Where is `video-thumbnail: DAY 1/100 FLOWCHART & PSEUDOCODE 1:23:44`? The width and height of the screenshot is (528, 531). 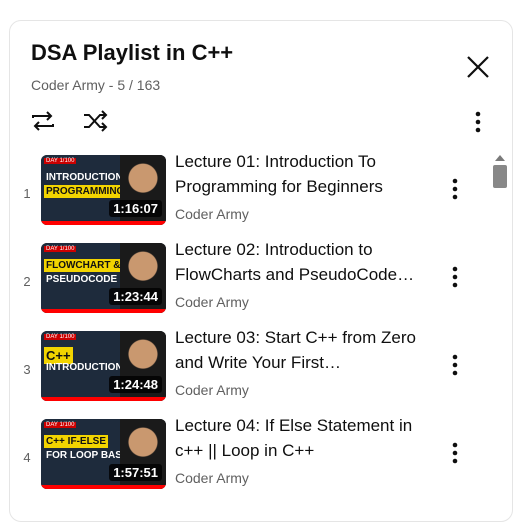
video-thumbnail: DAY 1/100 FLOWCHART & PSEUDOCODE 1:23:44 is located at coordinates (103, 278).